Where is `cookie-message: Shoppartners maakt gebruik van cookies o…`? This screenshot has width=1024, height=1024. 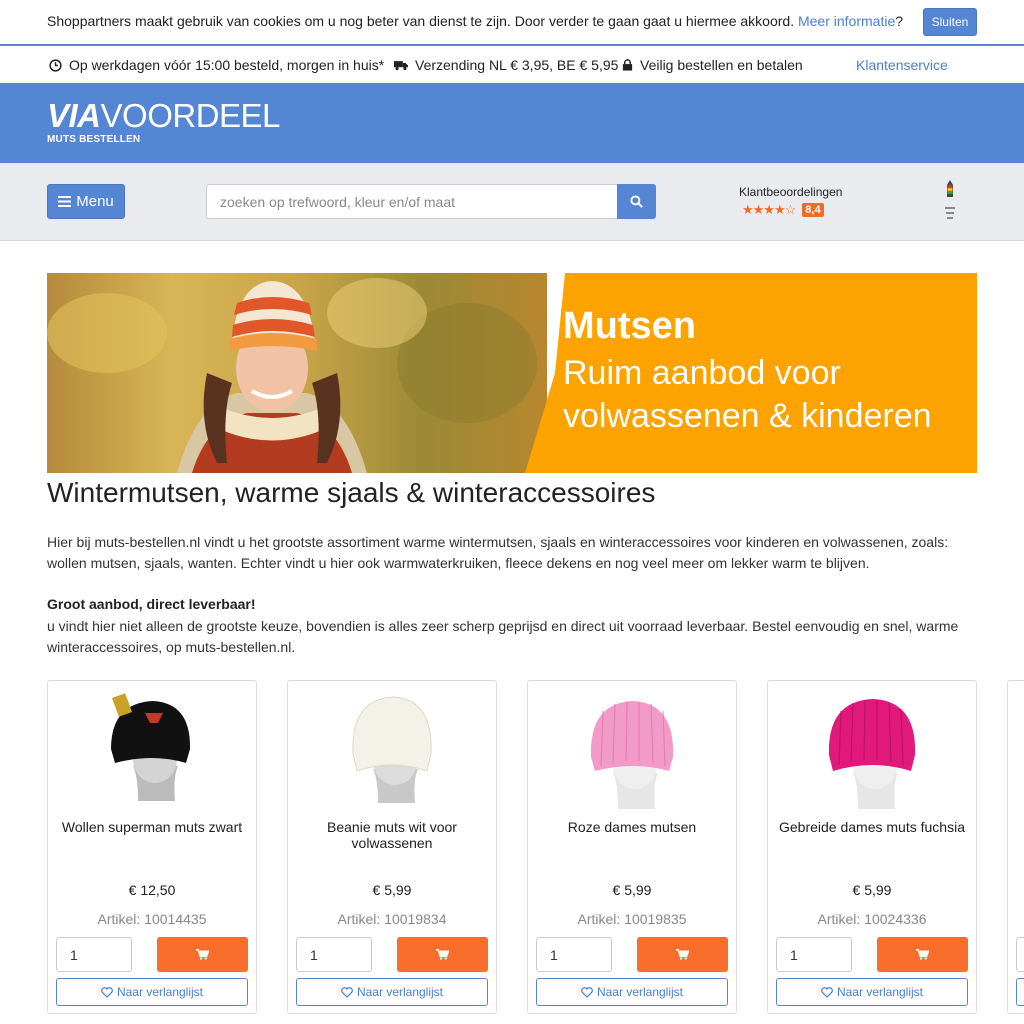 cookie-message: Shoppartners maakt gebruik van cookies o… is located at coordinates (475, 21).